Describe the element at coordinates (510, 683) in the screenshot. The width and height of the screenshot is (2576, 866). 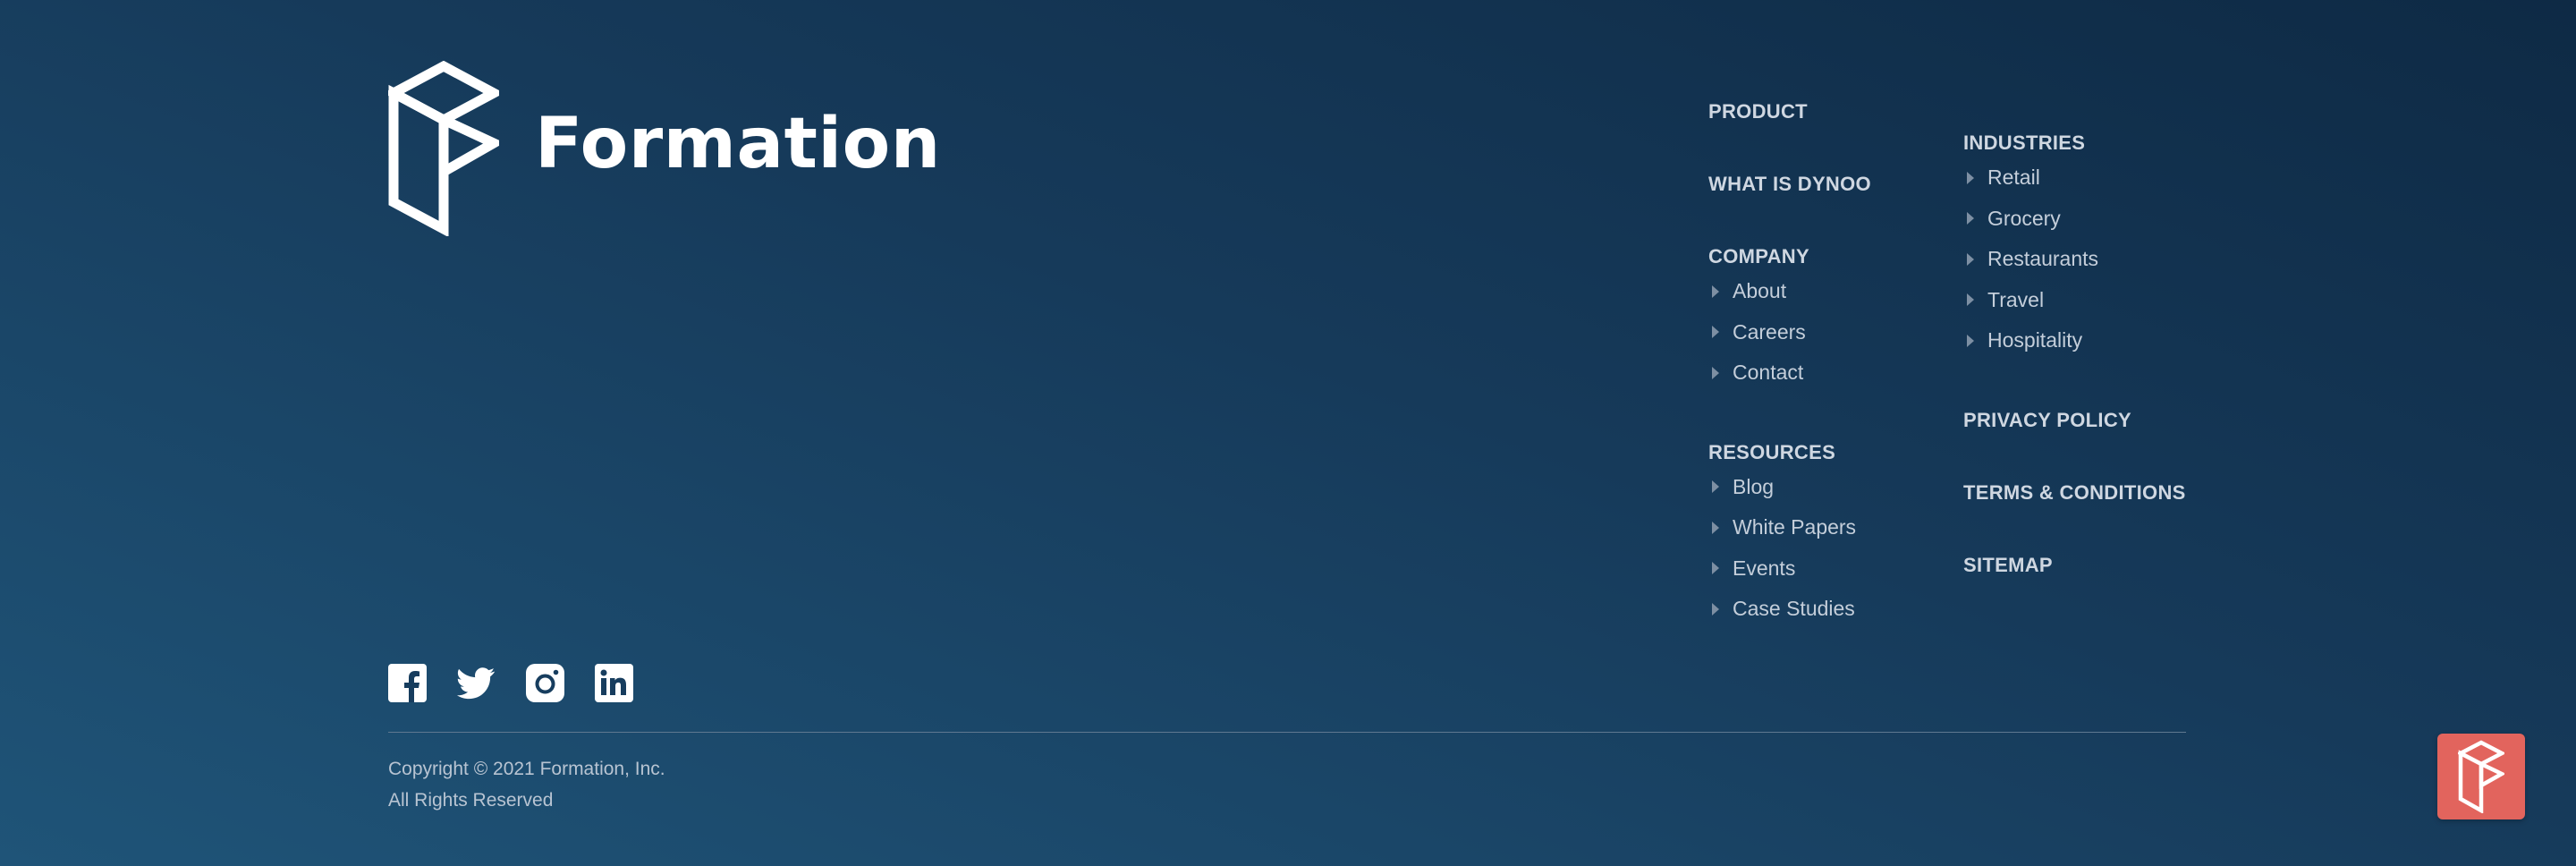
I see `social-links` at that location.